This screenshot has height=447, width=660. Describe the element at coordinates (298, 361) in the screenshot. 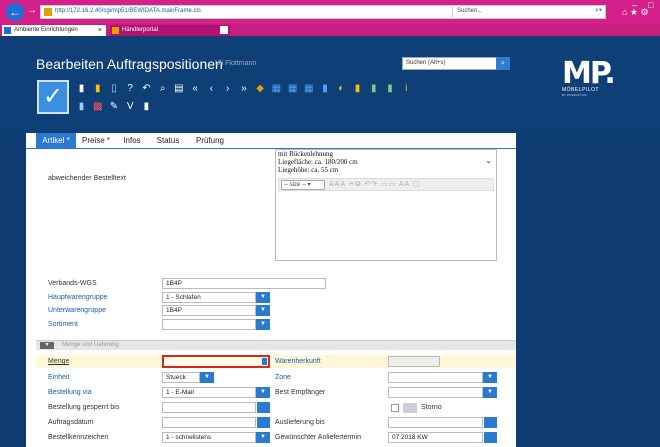

I see `warenherkunft-label: Warenherkunft` at that location.